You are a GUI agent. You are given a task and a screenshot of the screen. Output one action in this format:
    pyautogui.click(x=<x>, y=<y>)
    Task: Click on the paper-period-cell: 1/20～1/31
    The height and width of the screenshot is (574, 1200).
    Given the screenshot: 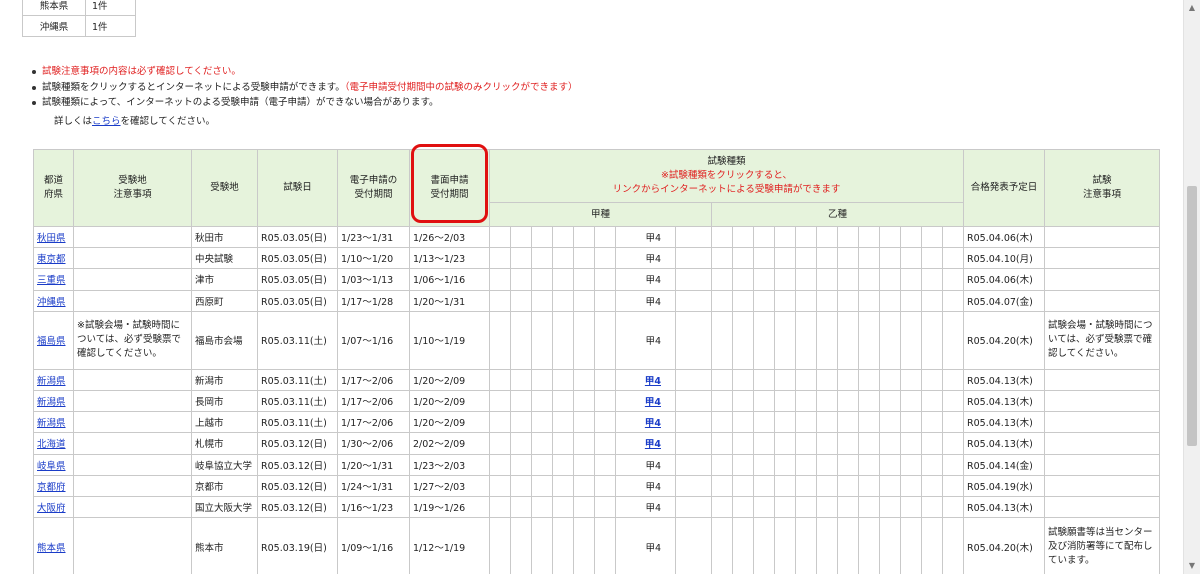 What is the action you would take?
    pyautogui.click(x=449, y=300)
    